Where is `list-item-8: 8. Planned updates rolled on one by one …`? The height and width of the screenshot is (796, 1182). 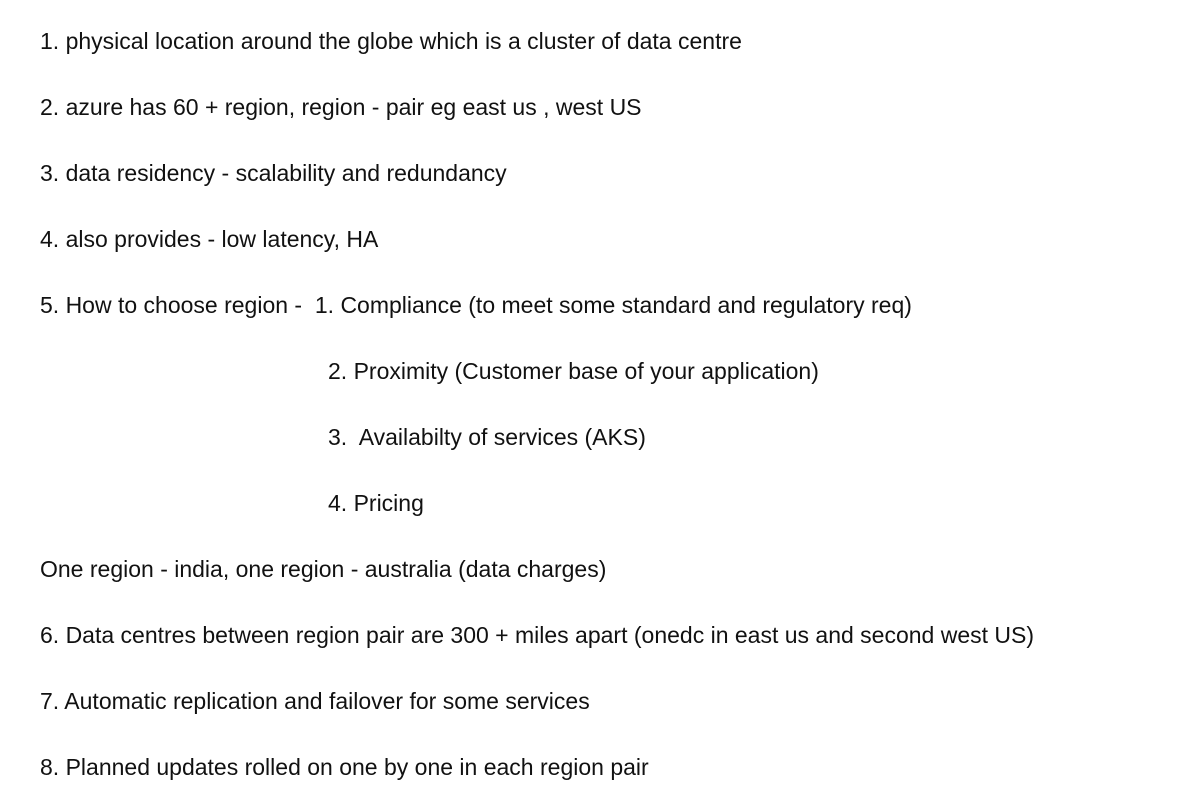
list-item-8: 8. Planned updates rolled on one by one … is located at coordinates (344, 767).